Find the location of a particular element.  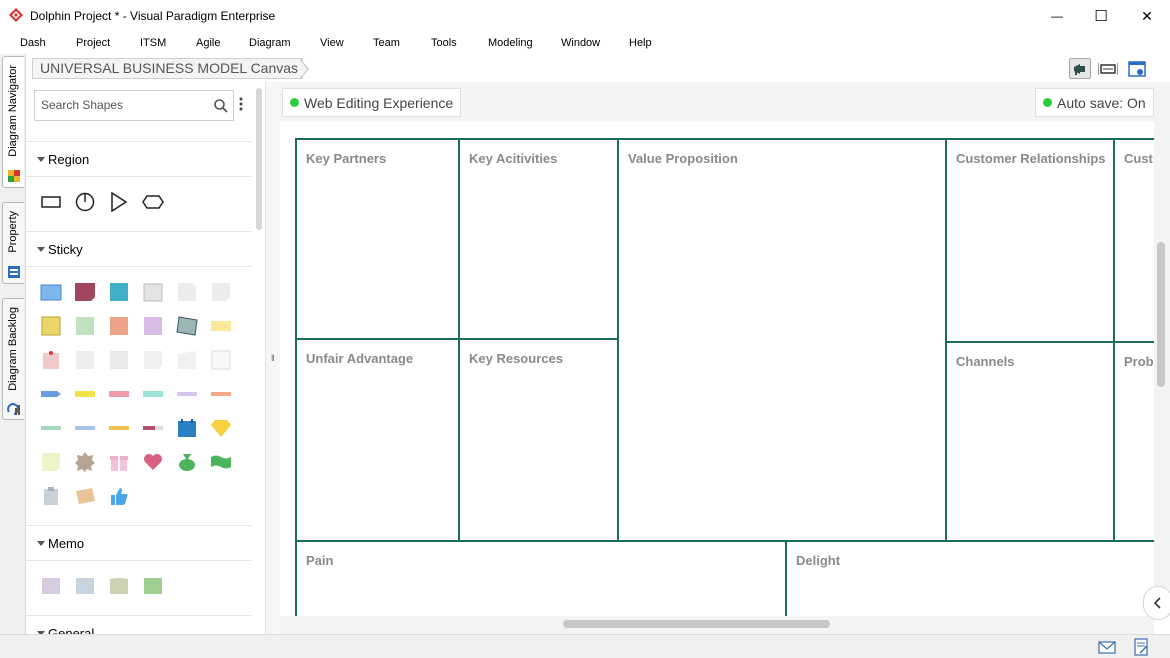

collapse-panel-button is located at coordinates (1156, 603).